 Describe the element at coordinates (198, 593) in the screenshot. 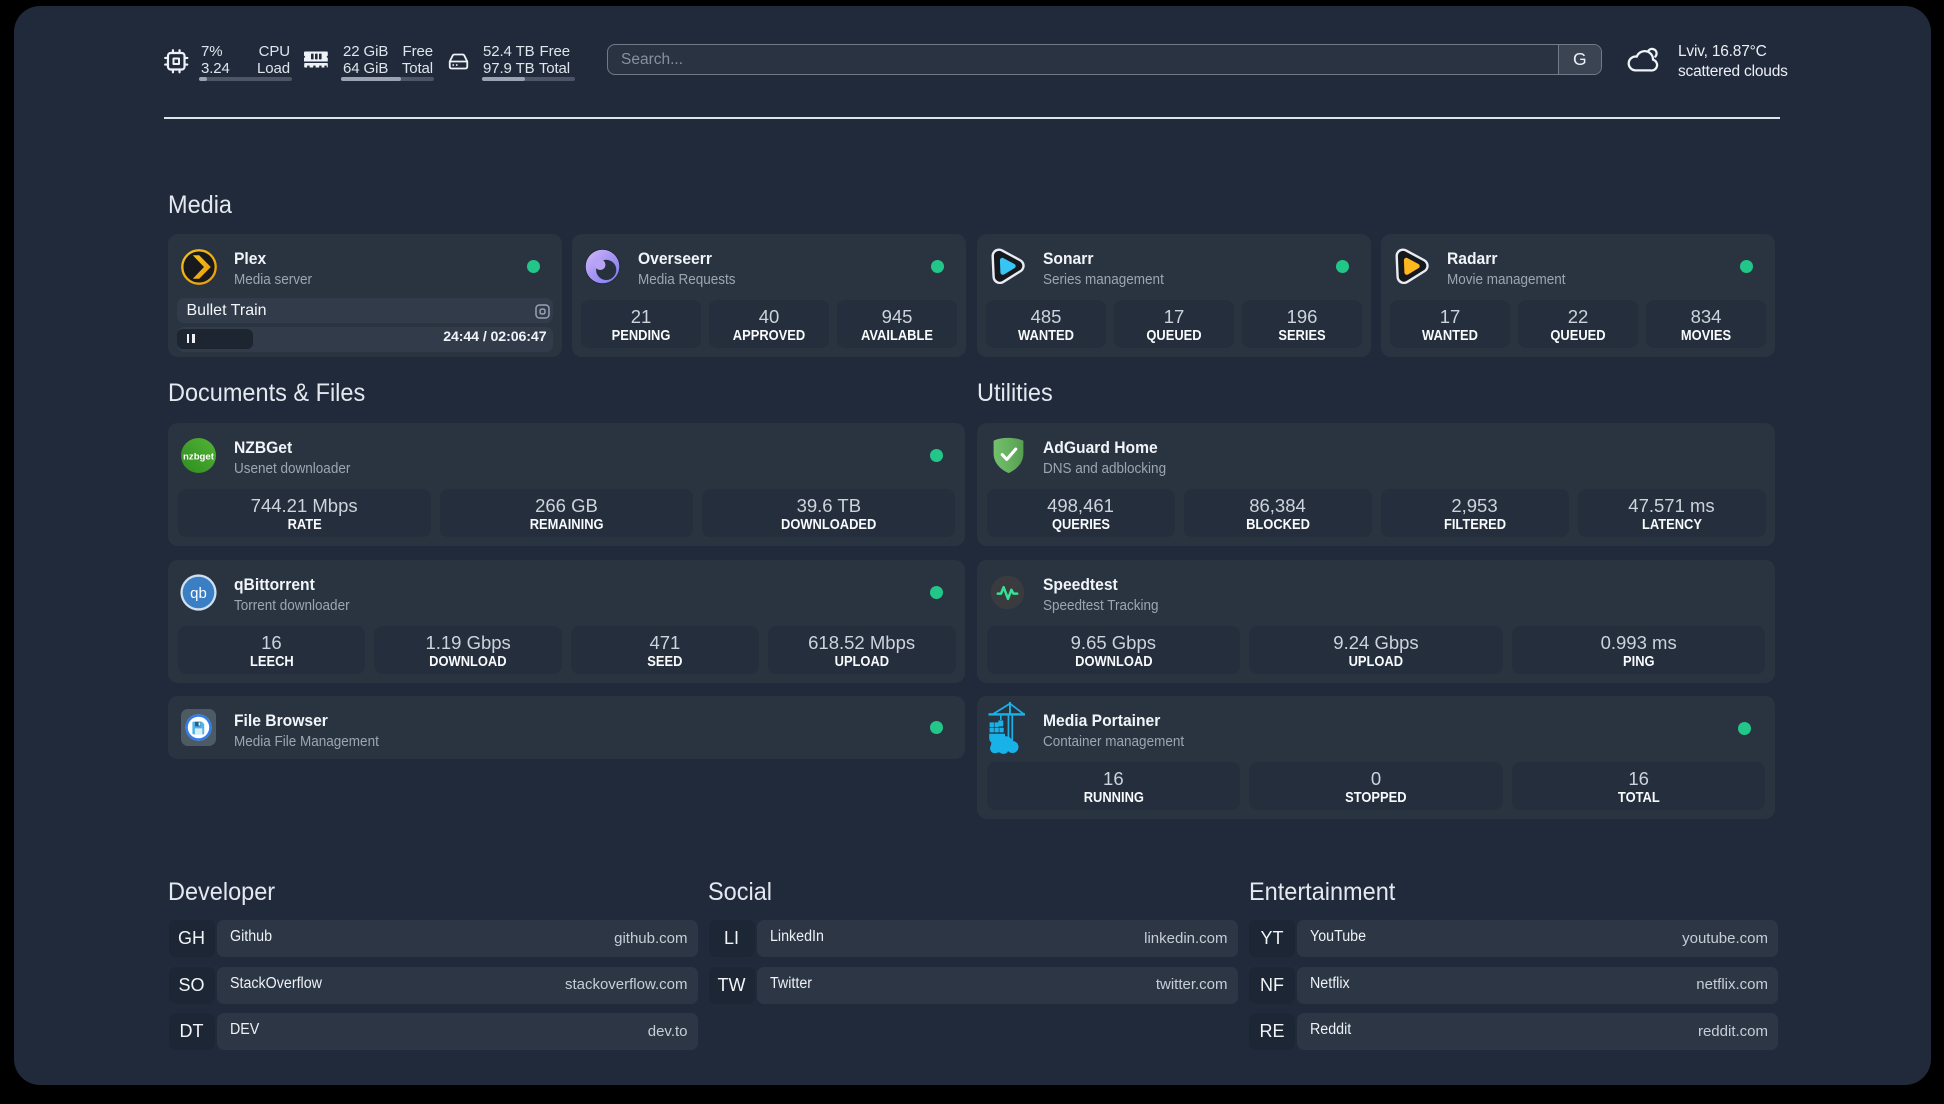

I see `svg-text: qb` at that location.